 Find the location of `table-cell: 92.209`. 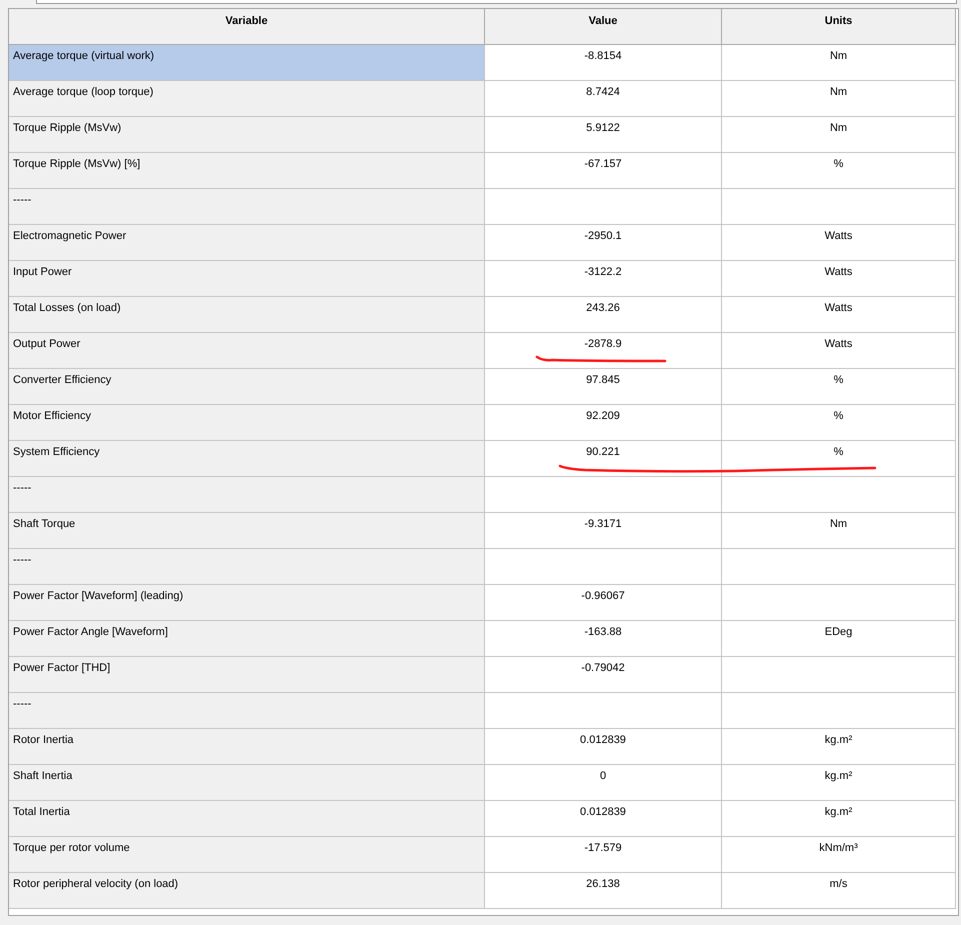

table-cell: 92.209 is located at coordinates (603, 423).